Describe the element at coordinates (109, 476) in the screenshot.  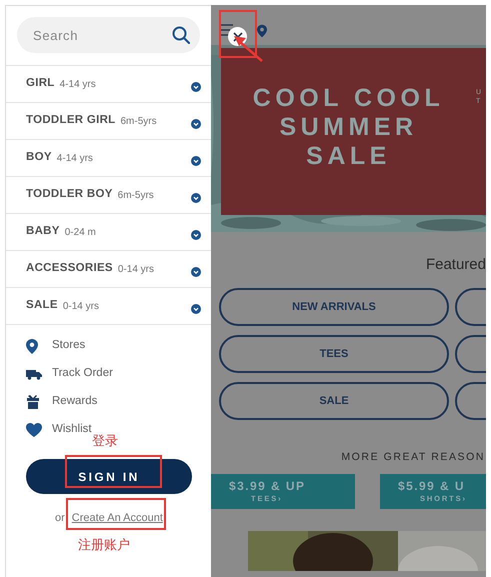
I see `sign-in-button: SIGN IN` at that location.